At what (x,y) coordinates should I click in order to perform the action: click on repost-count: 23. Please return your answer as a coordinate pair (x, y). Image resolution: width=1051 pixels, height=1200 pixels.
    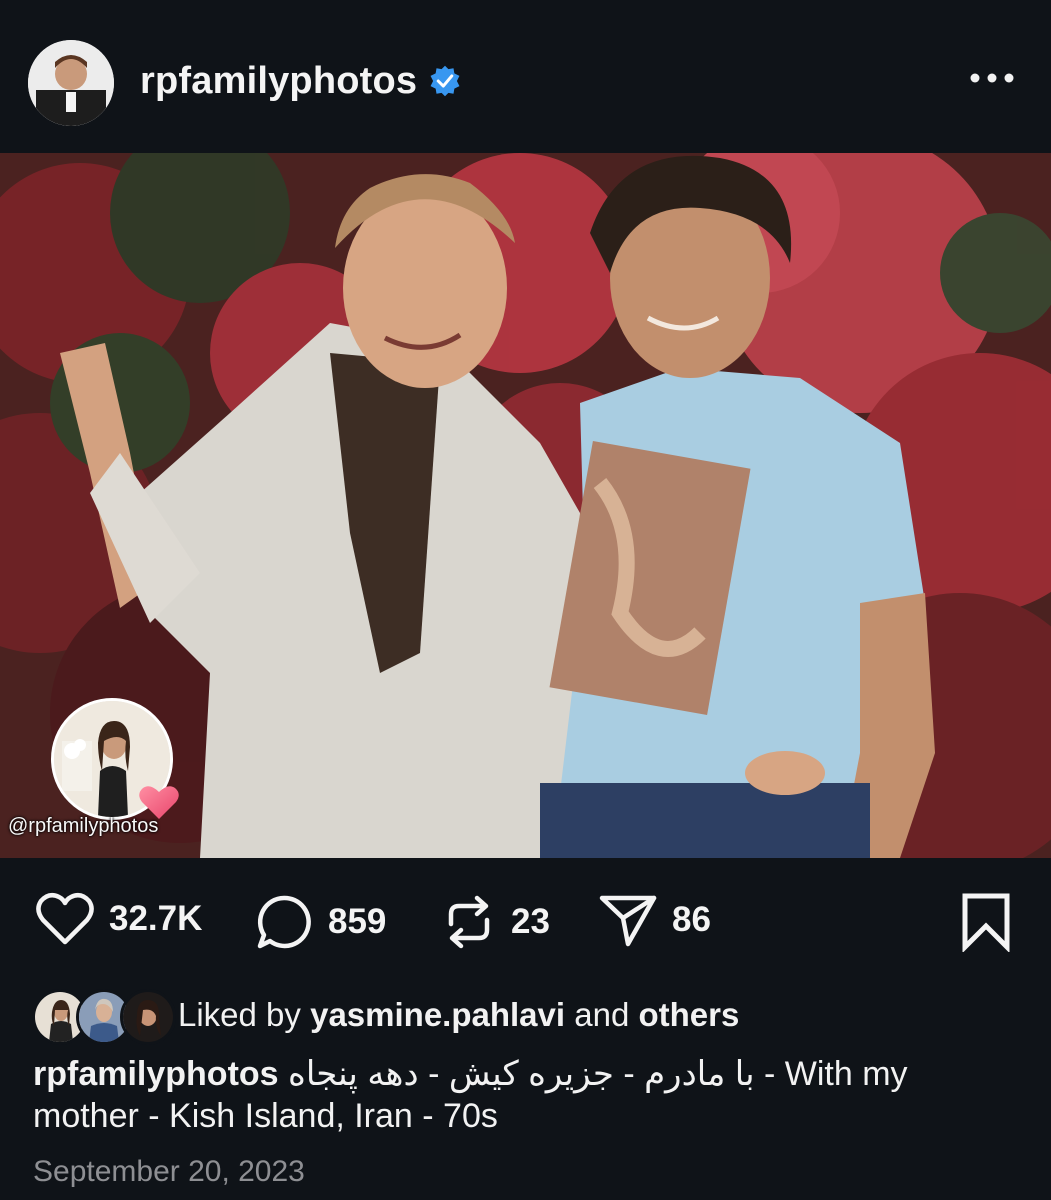
    Looking at the image, I should click on (530, 921).